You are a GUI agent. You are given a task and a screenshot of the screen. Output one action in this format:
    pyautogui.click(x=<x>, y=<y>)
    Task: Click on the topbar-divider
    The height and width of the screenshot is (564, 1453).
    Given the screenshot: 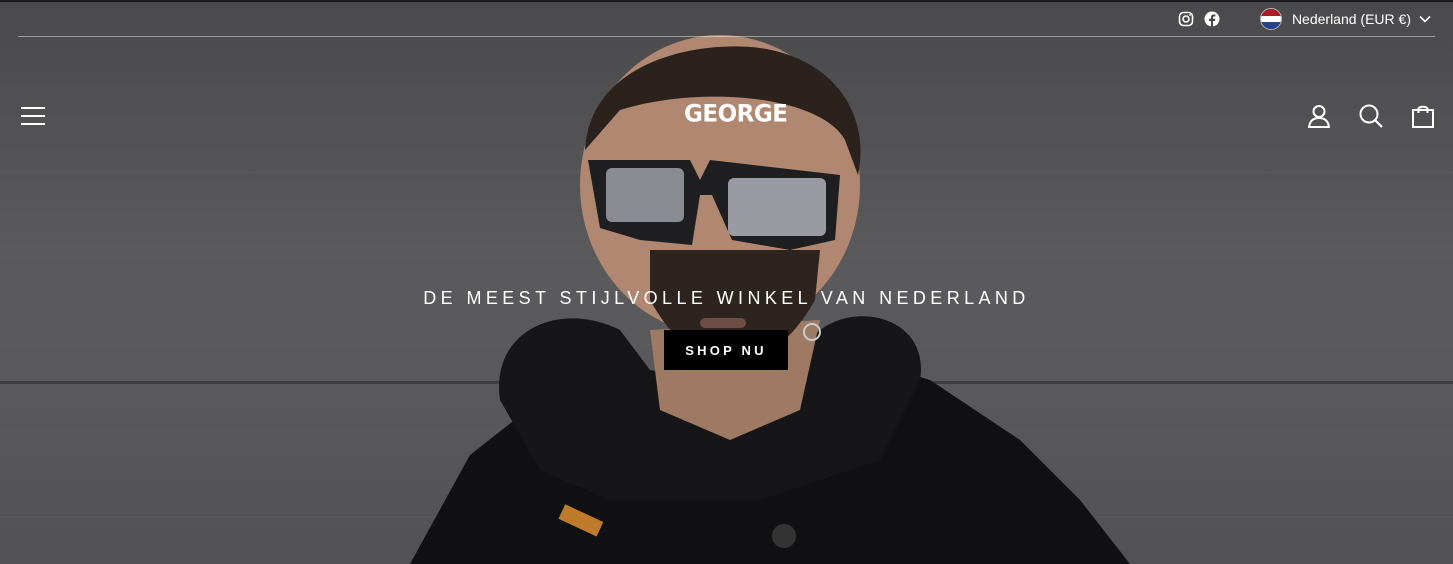 What is the action you would take?
    pyautogui.click(x=726, y=36)
    